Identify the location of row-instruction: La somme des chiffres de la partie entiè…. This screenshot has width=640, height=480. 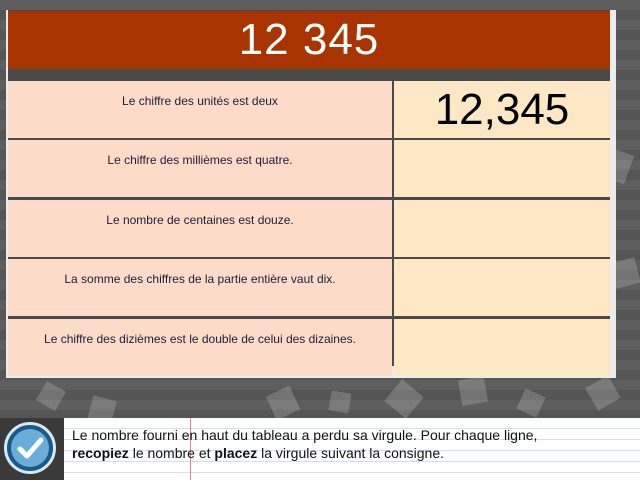
(200, 287).